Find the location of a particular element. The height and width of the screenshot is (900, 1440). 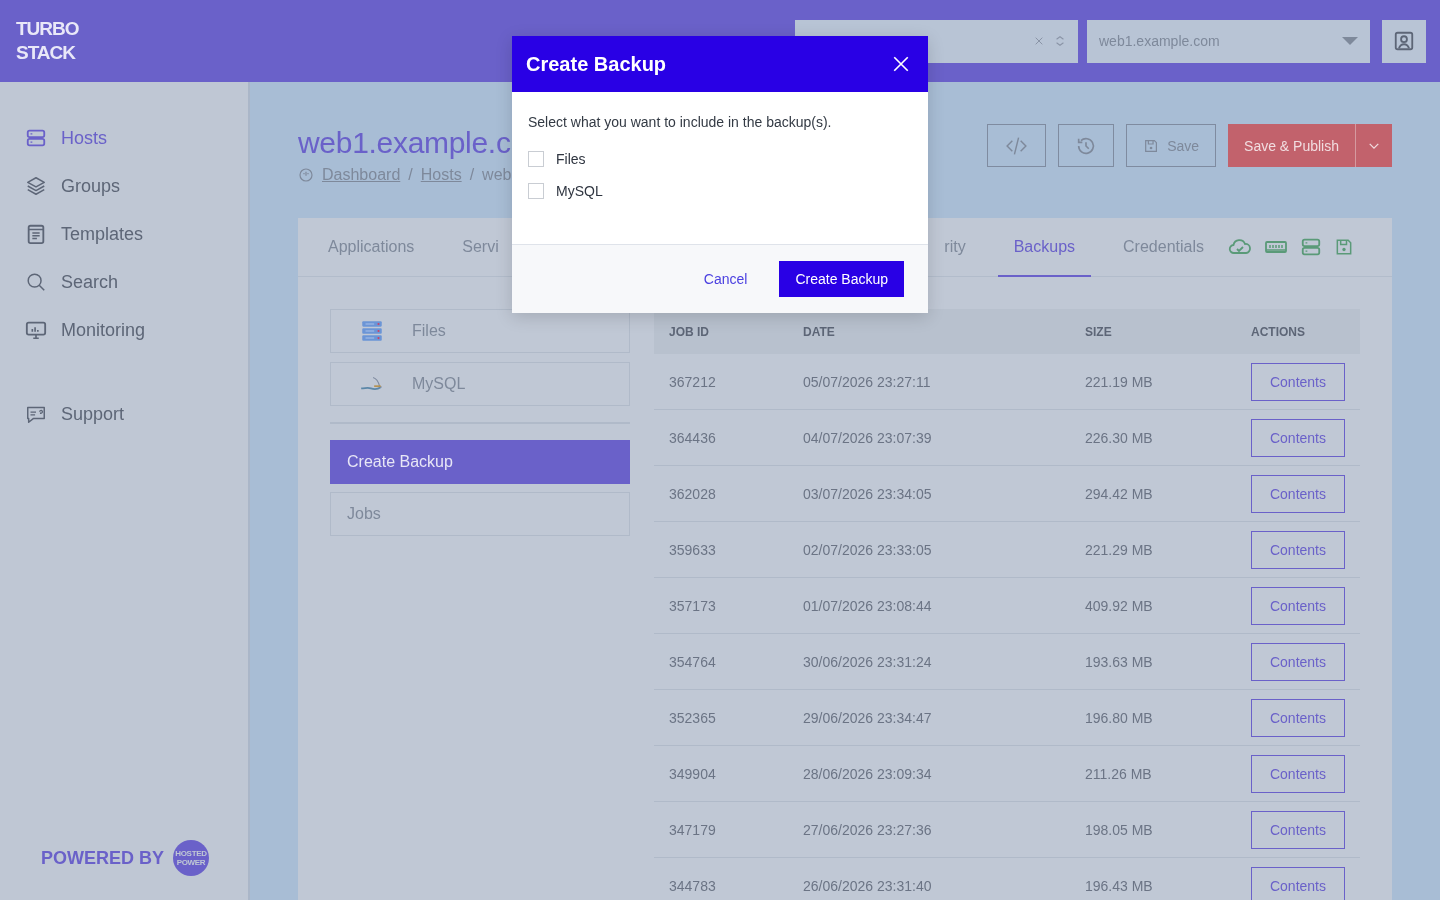

close-icon is located at coordinates (901, 64).